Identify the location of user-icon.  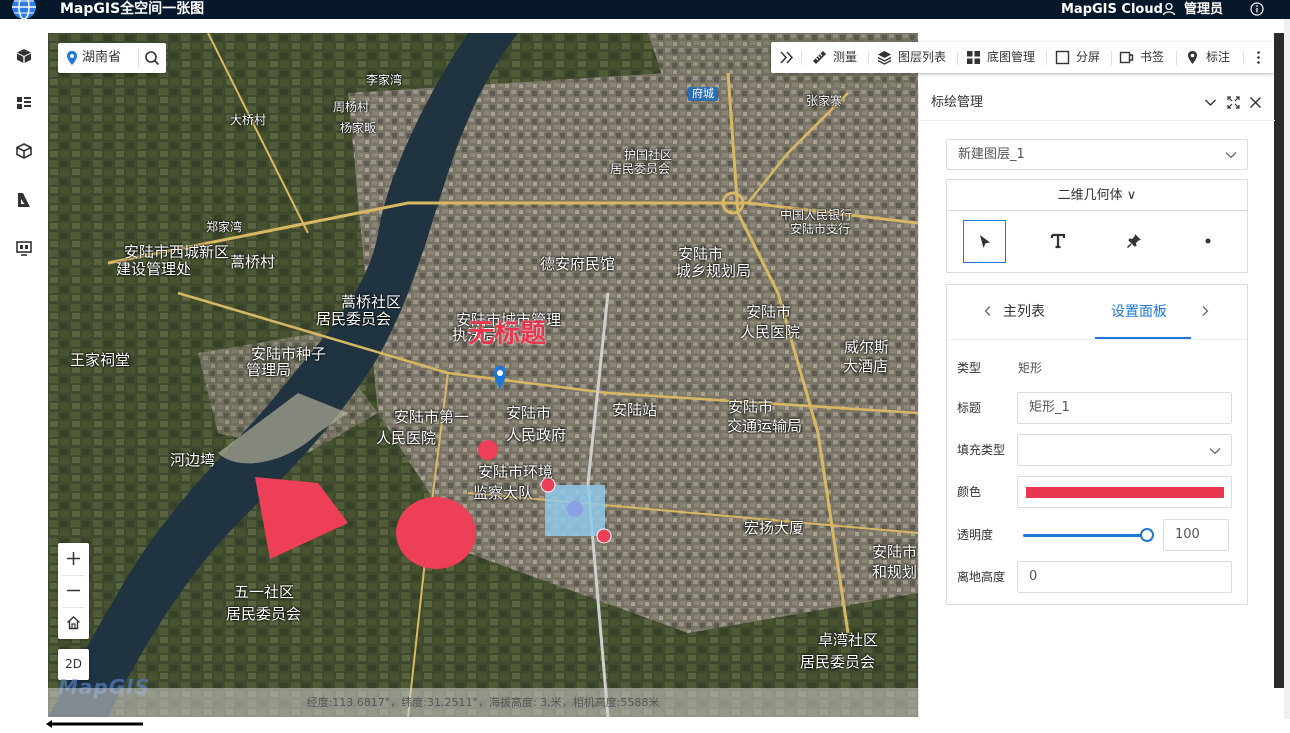
(1169, 9).